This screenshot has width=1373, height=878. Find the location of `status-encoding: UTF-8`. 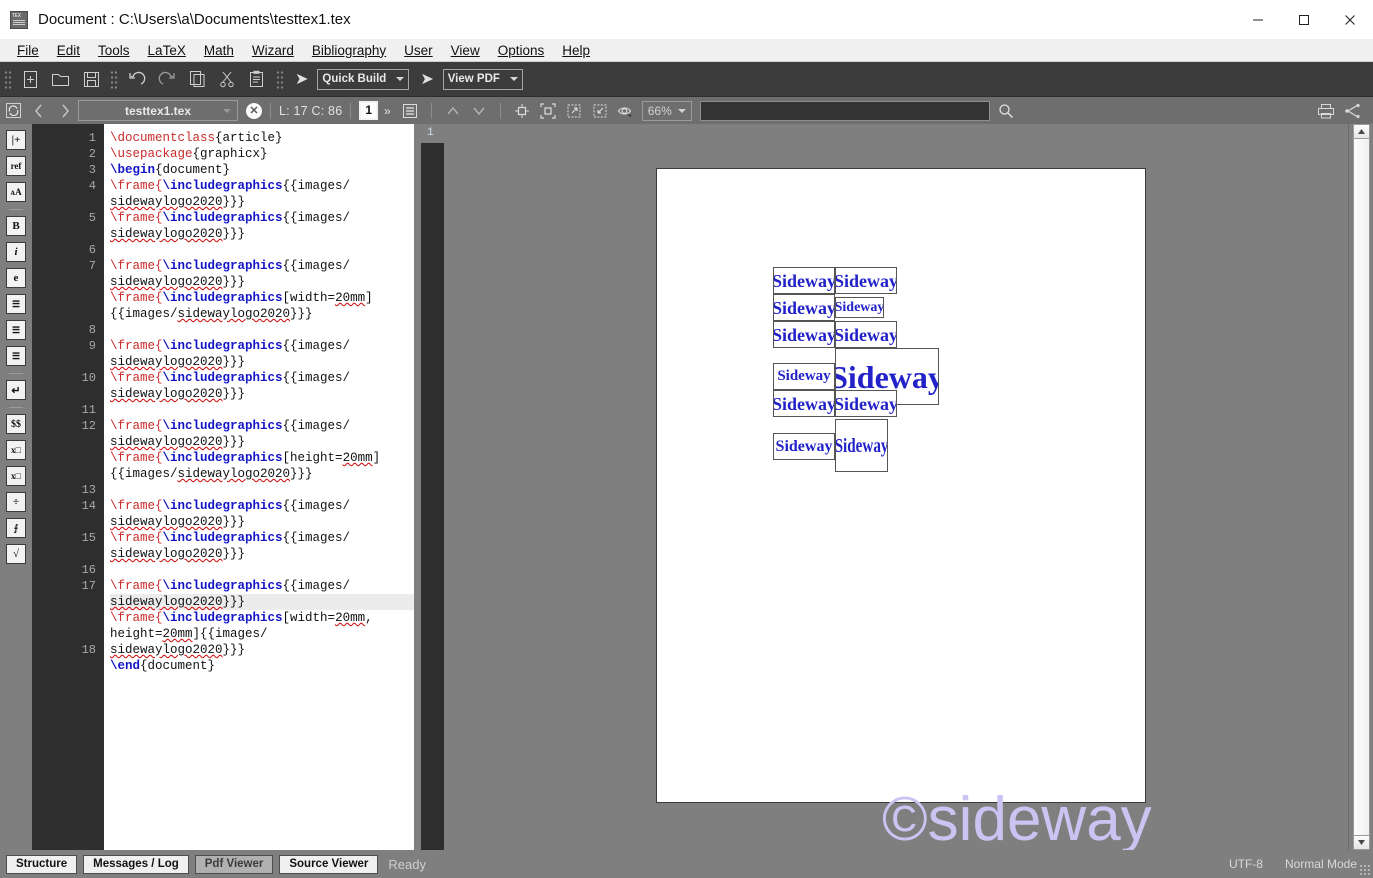

status-encoding: UTF-8 is located at coordinates (1246, 864).